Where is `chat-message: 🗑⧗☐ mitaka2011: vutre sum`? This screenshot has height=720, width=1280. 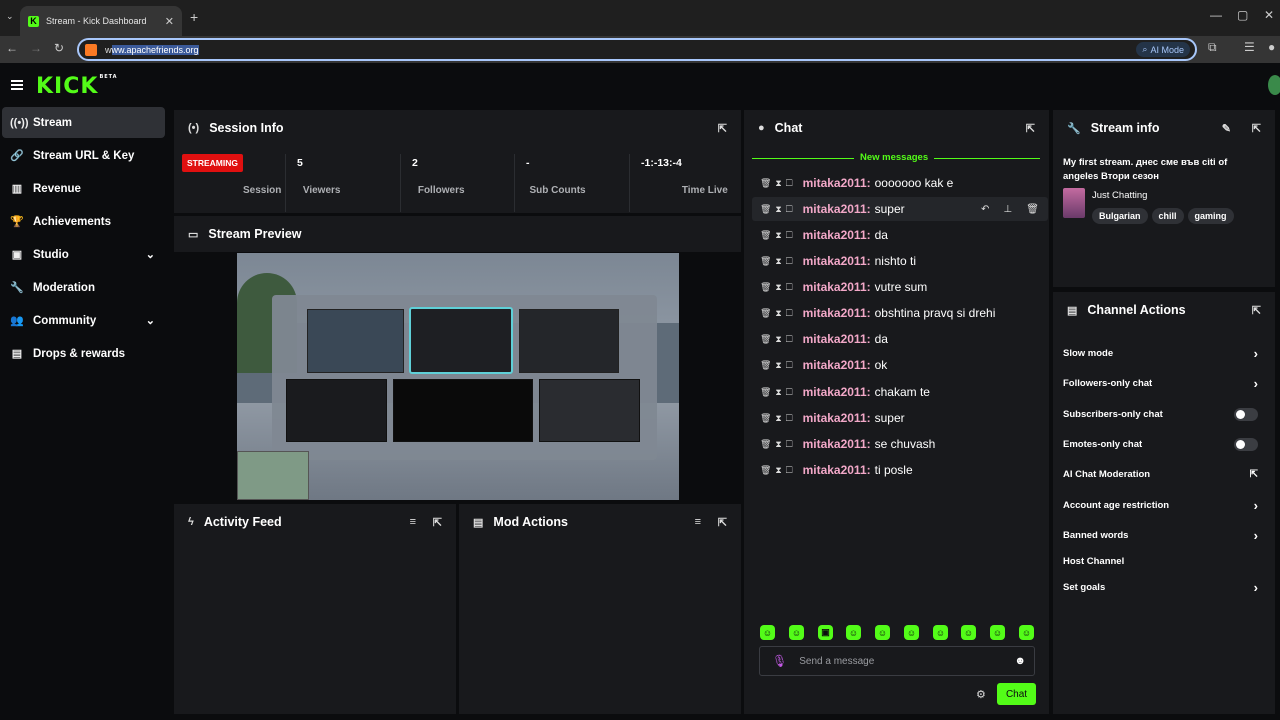 chat-message: 🗑⧗☐ mitaka2011: vutre sum is located at coordinates (843, 287).